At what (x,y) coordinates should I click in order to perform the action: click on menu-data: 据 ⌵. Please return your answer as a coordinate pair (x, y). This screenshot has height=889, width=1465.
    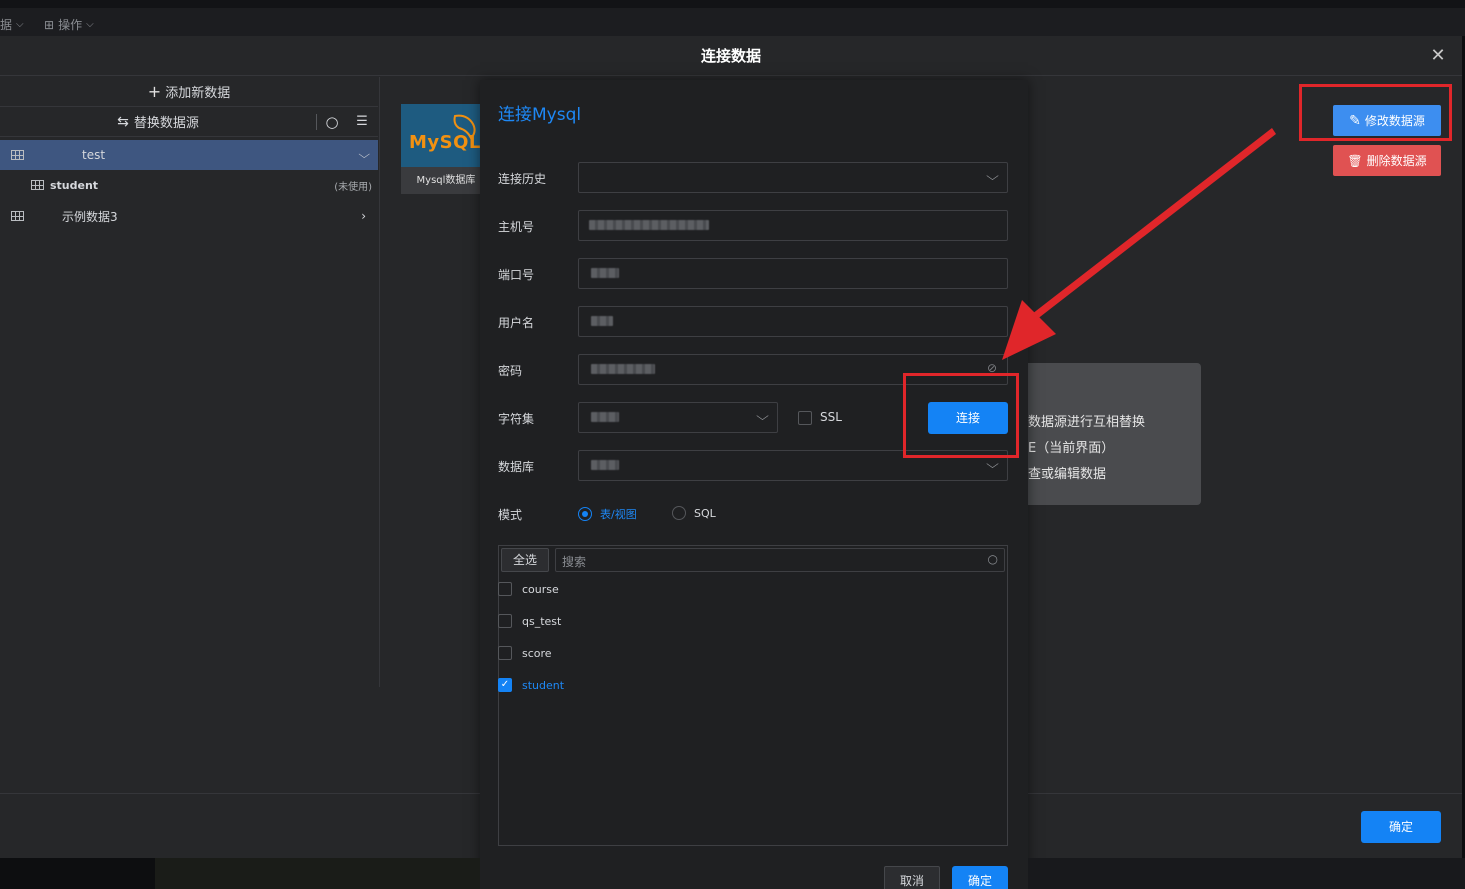
    Looking at the image, I should click on (12, 24).